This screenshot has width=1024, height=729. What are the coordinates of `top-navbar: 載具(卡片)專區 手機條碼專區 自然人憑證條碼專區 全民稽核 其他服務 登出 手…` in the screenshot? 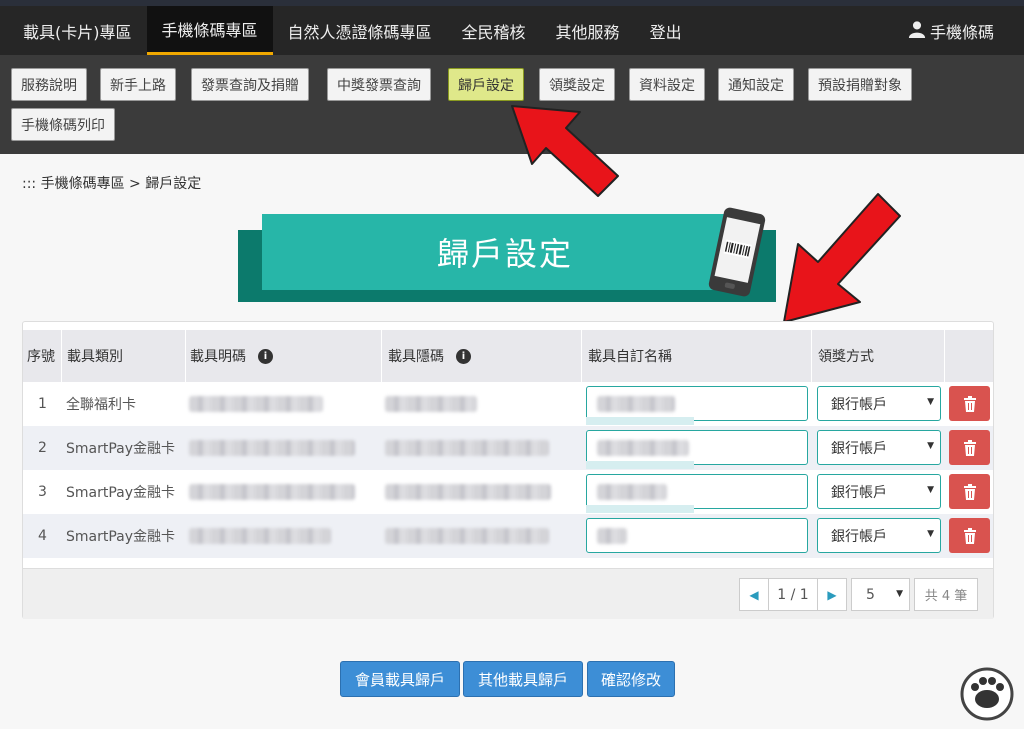 It's located at (512, 27).